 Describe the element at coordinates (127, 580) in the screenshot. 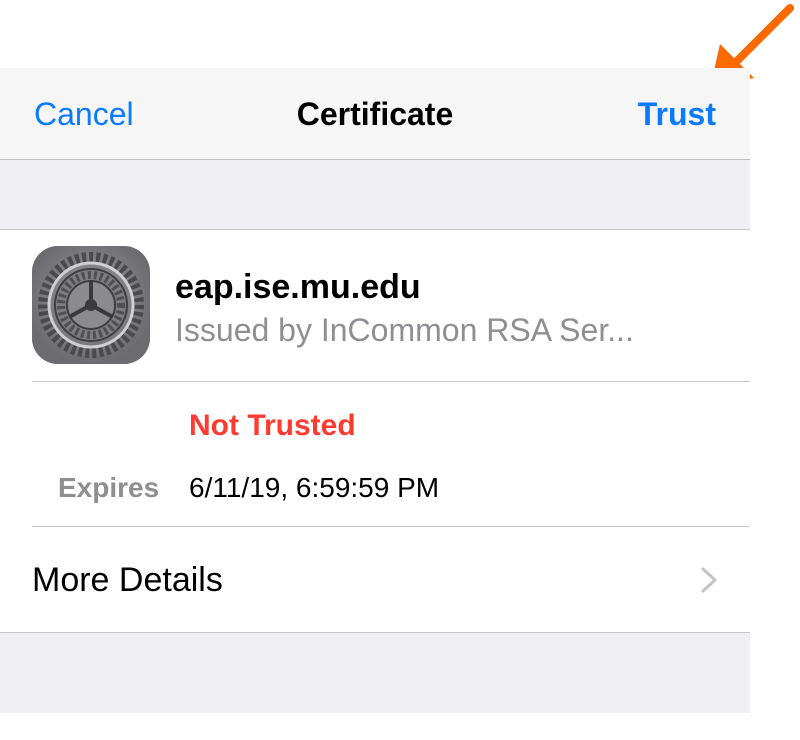

I see `more-details-label: More Details` at that location.